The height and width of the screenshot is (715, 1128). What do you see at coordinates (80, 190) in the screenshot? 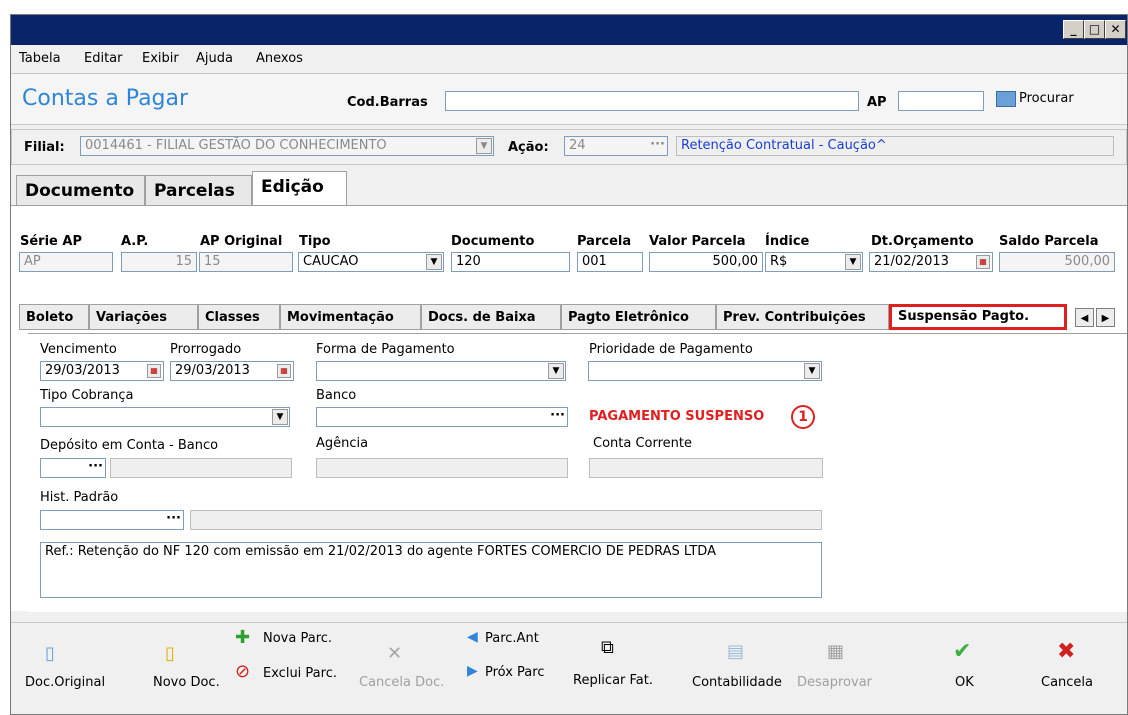
I see `tab-documento: Documento` at bounding box center [80, 190].